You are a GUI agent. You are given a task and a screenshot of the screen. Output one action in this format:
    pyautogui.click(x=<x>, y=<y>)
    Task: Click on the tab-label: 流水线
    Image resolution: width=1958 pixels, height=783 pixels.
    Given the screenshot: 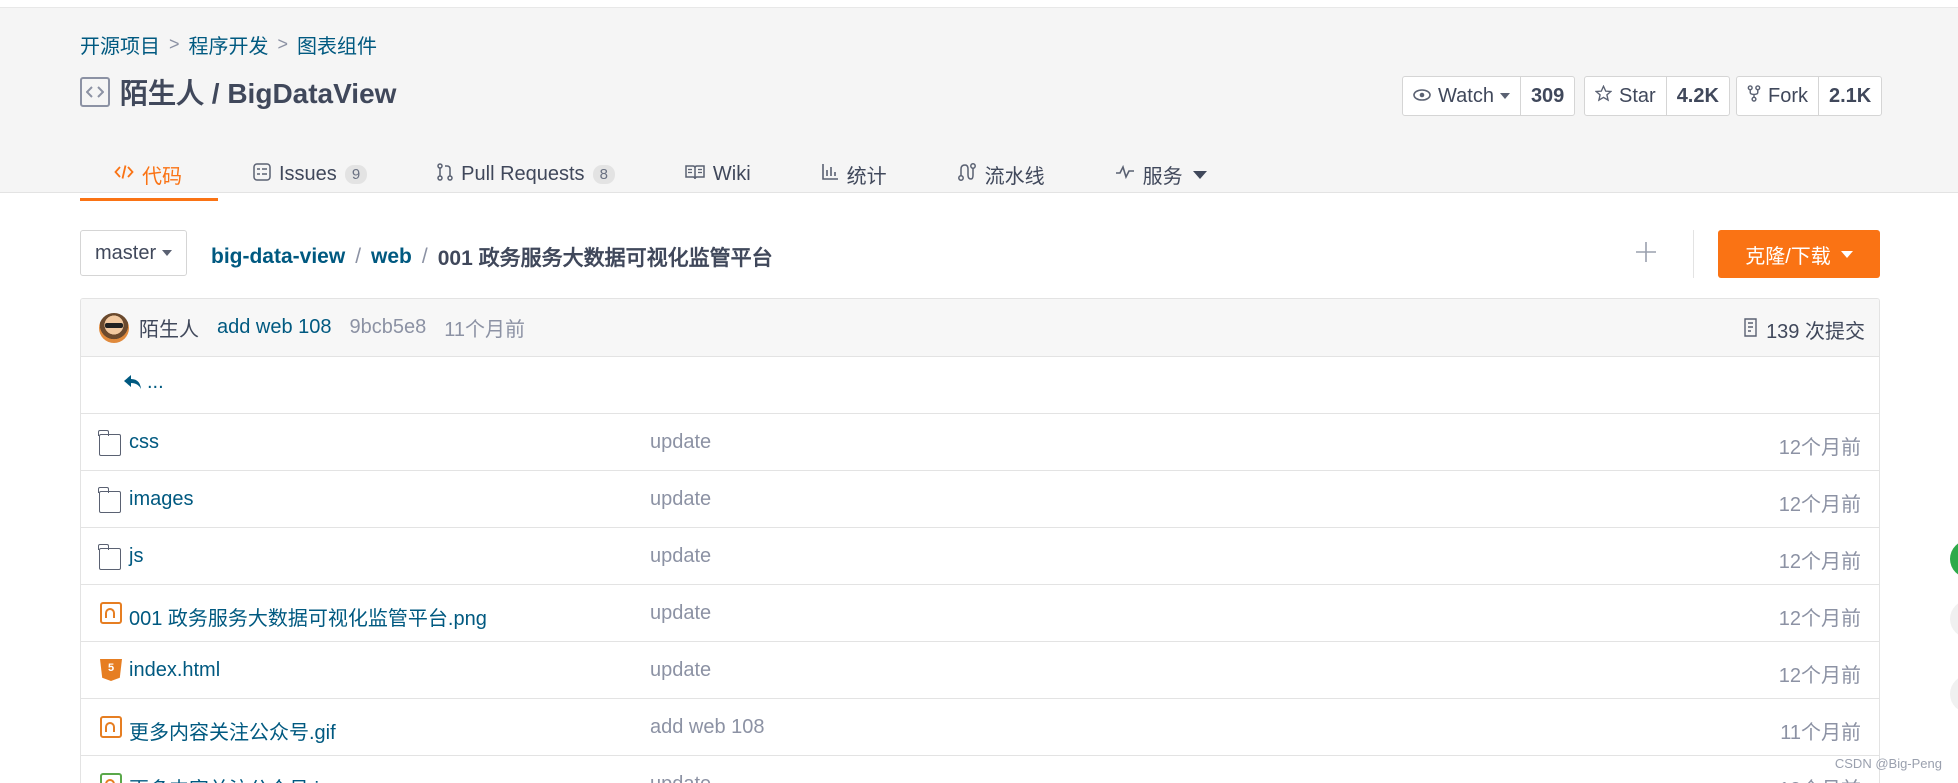 What is the action you would take?
    pyautogui.click(x=1014, y=177)
    